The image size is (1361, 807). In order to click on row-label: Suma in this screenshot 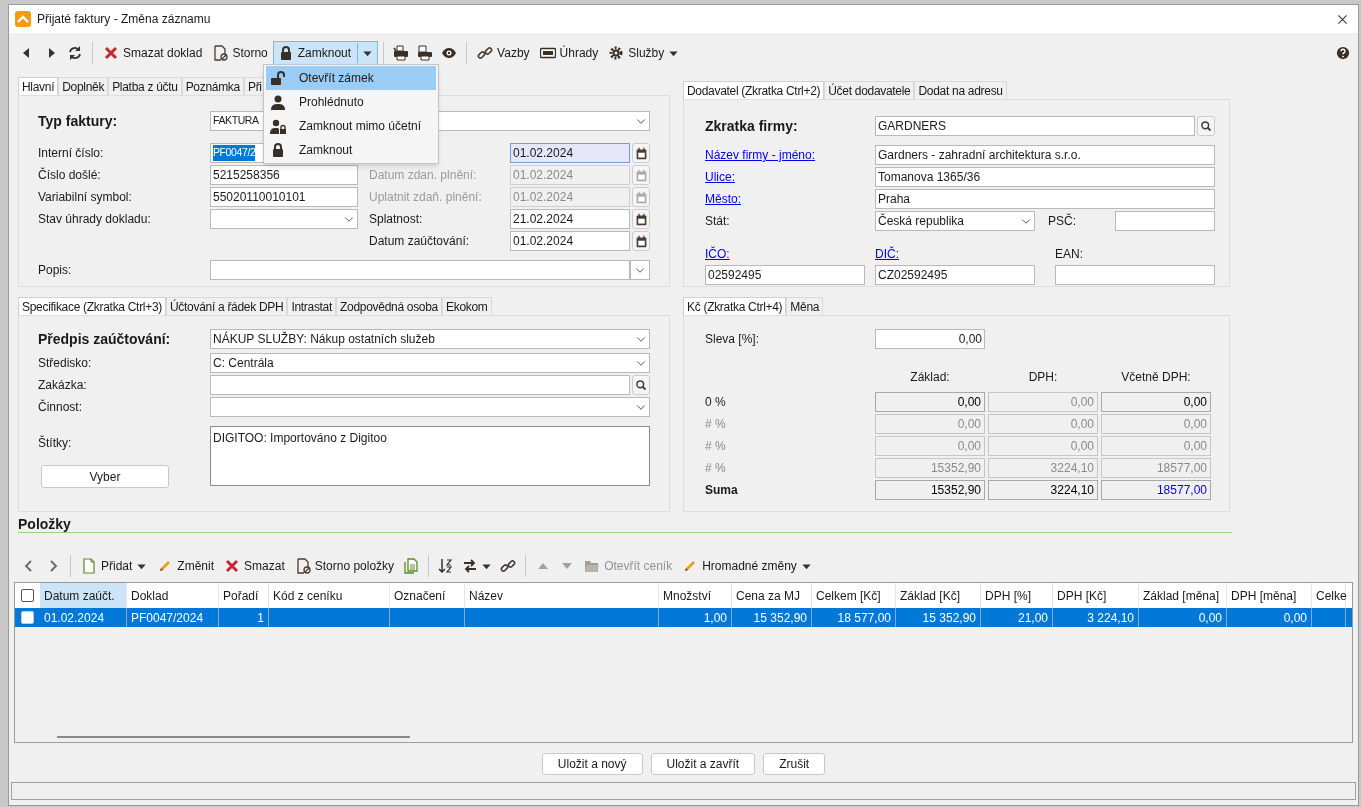, I will do `click(722, 490)`.